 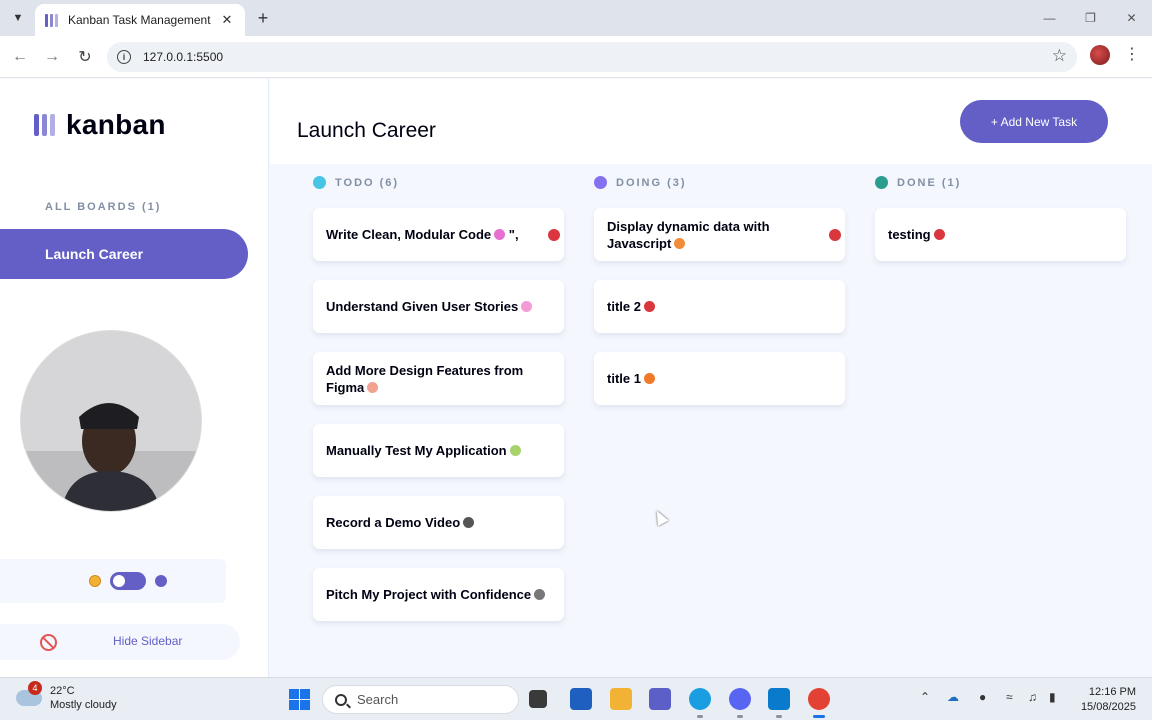 I want to click on window-controls: — ❐ ✕, so click(x=1090, y=18).